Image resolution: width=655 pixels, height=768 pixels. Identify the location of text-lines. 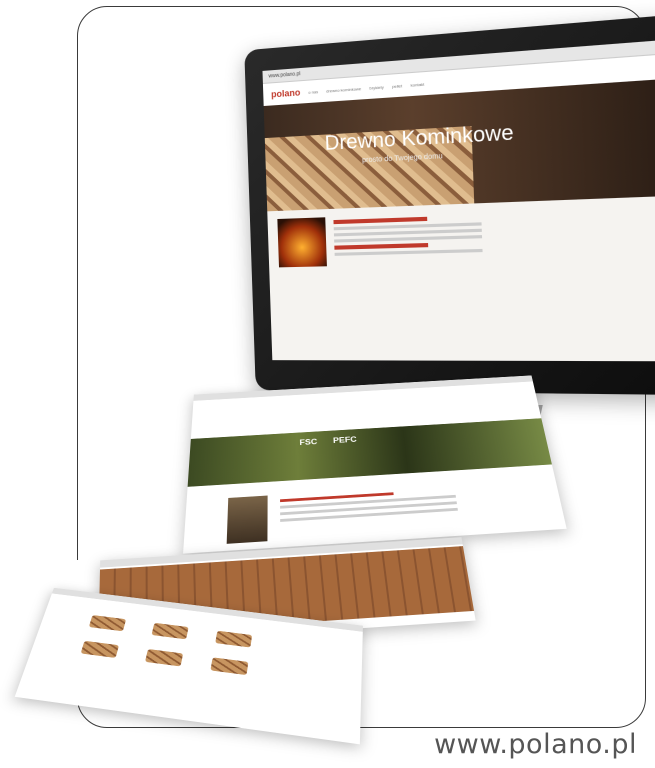
(369, 506).